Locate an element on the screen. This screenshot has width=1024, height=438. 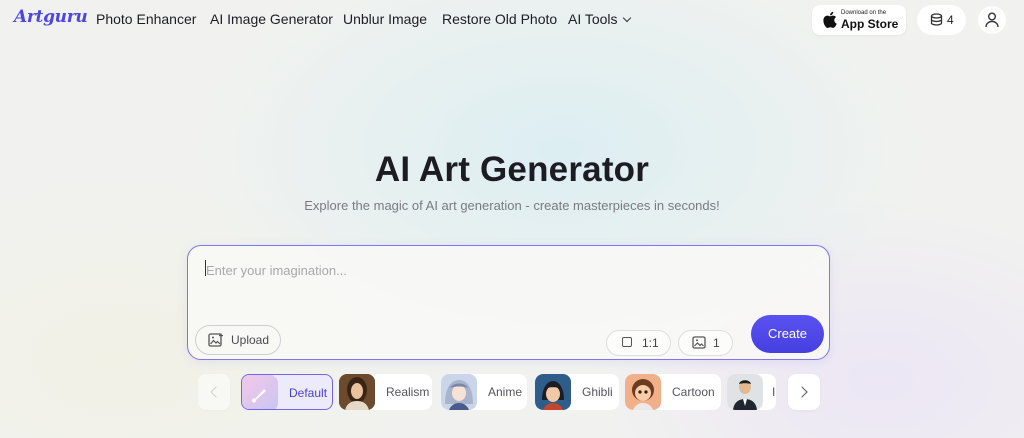
chevron-right-icon is located at coordinates (802, 392).